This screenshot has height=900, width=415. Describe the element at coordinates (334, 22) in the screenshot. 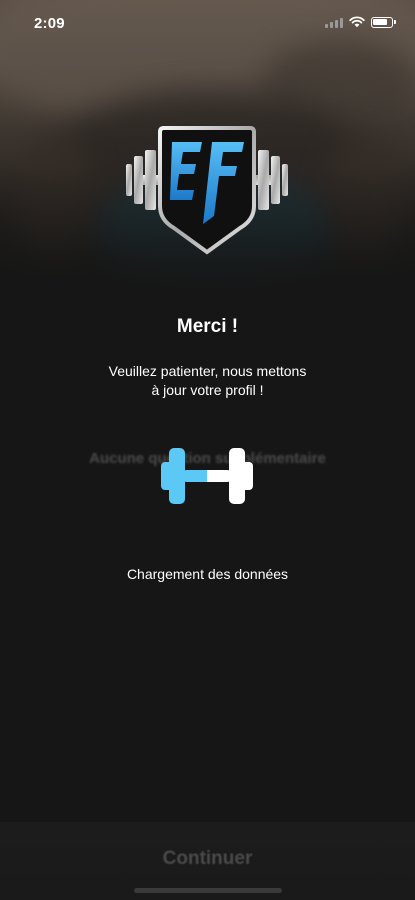

I see `cellular-signal-icon` at that location.